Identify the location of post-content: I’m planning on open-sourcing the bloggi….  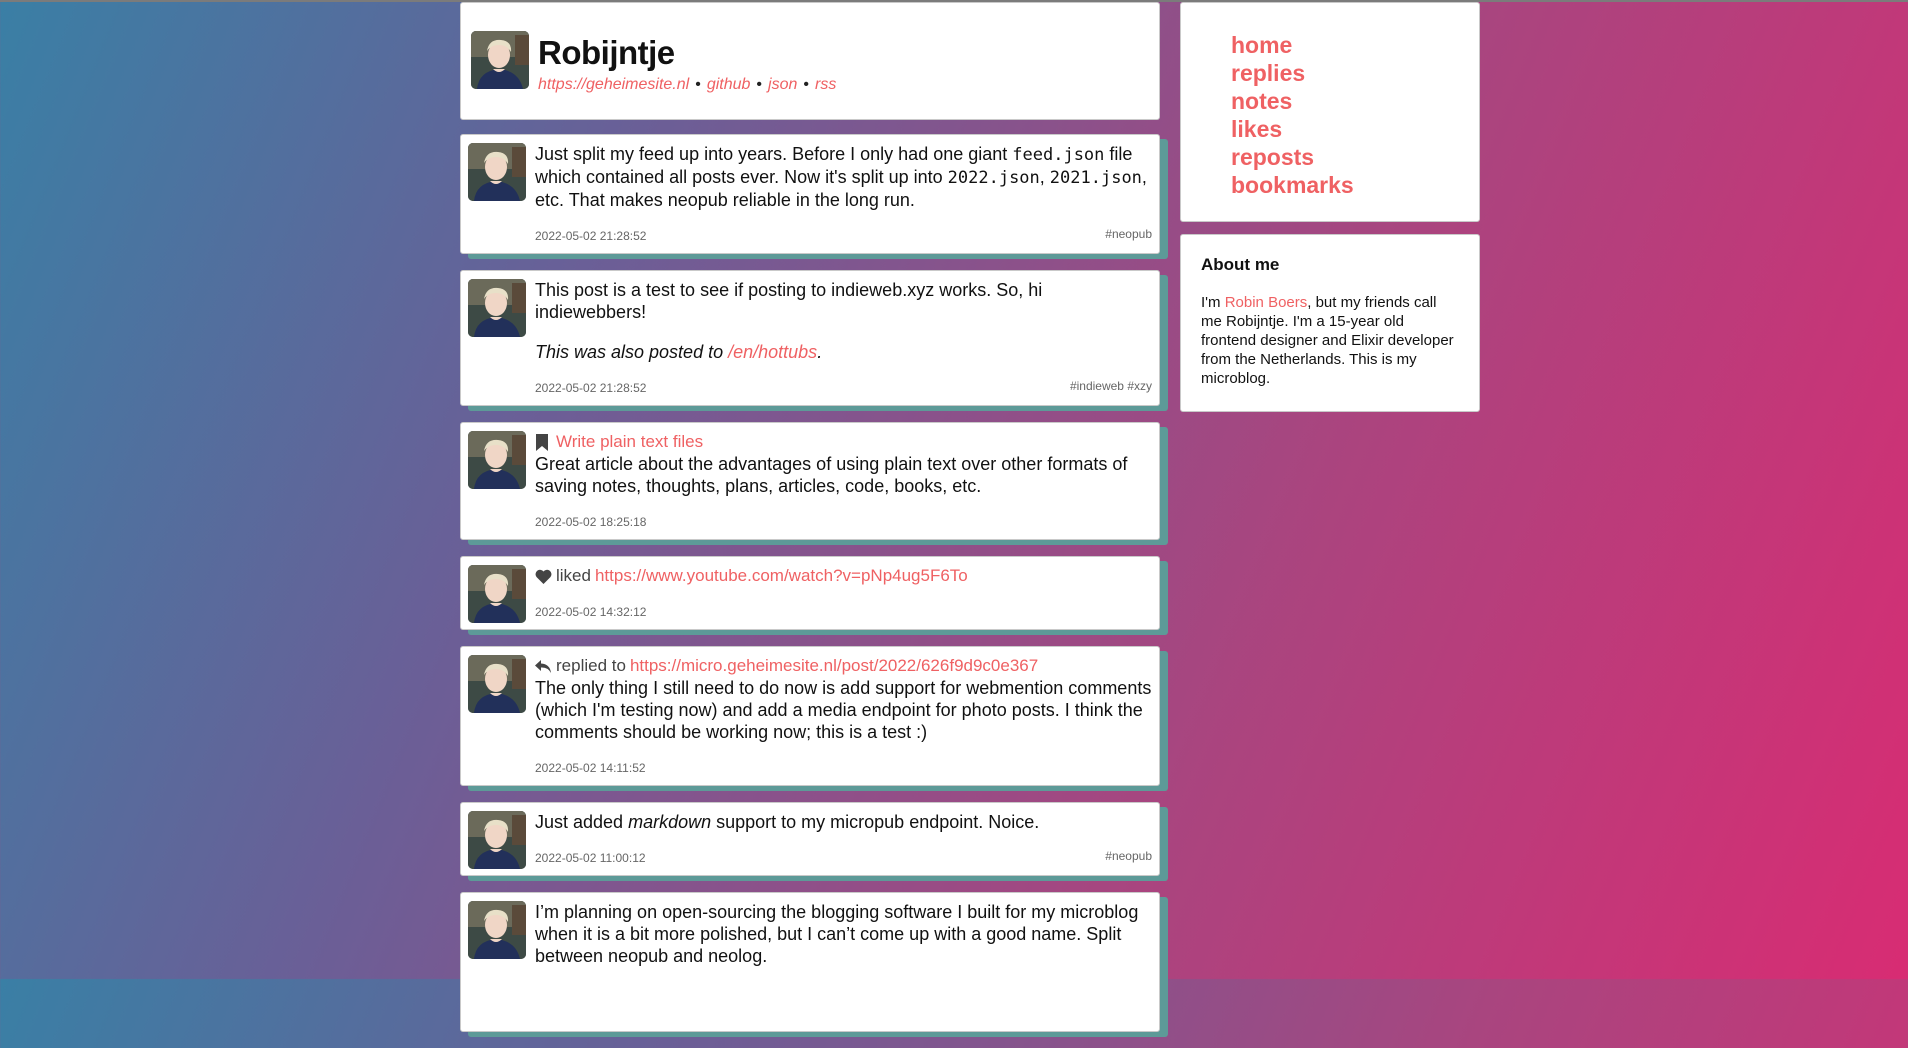
(837, 934).